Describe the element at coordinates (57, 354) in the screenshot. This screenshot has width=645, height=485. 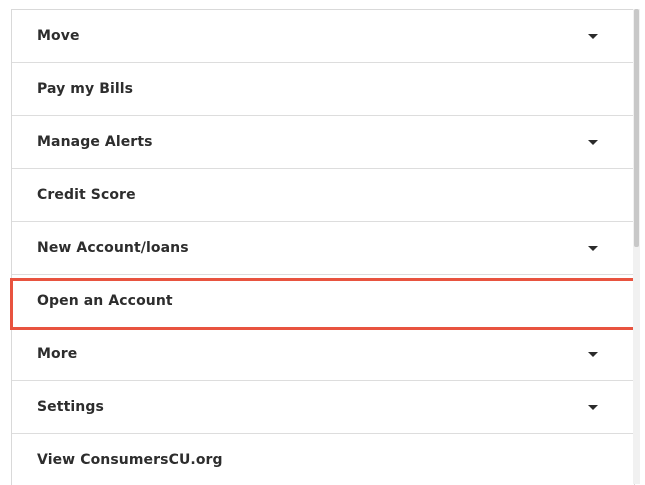
I see `menu-item-label: More` at that location.